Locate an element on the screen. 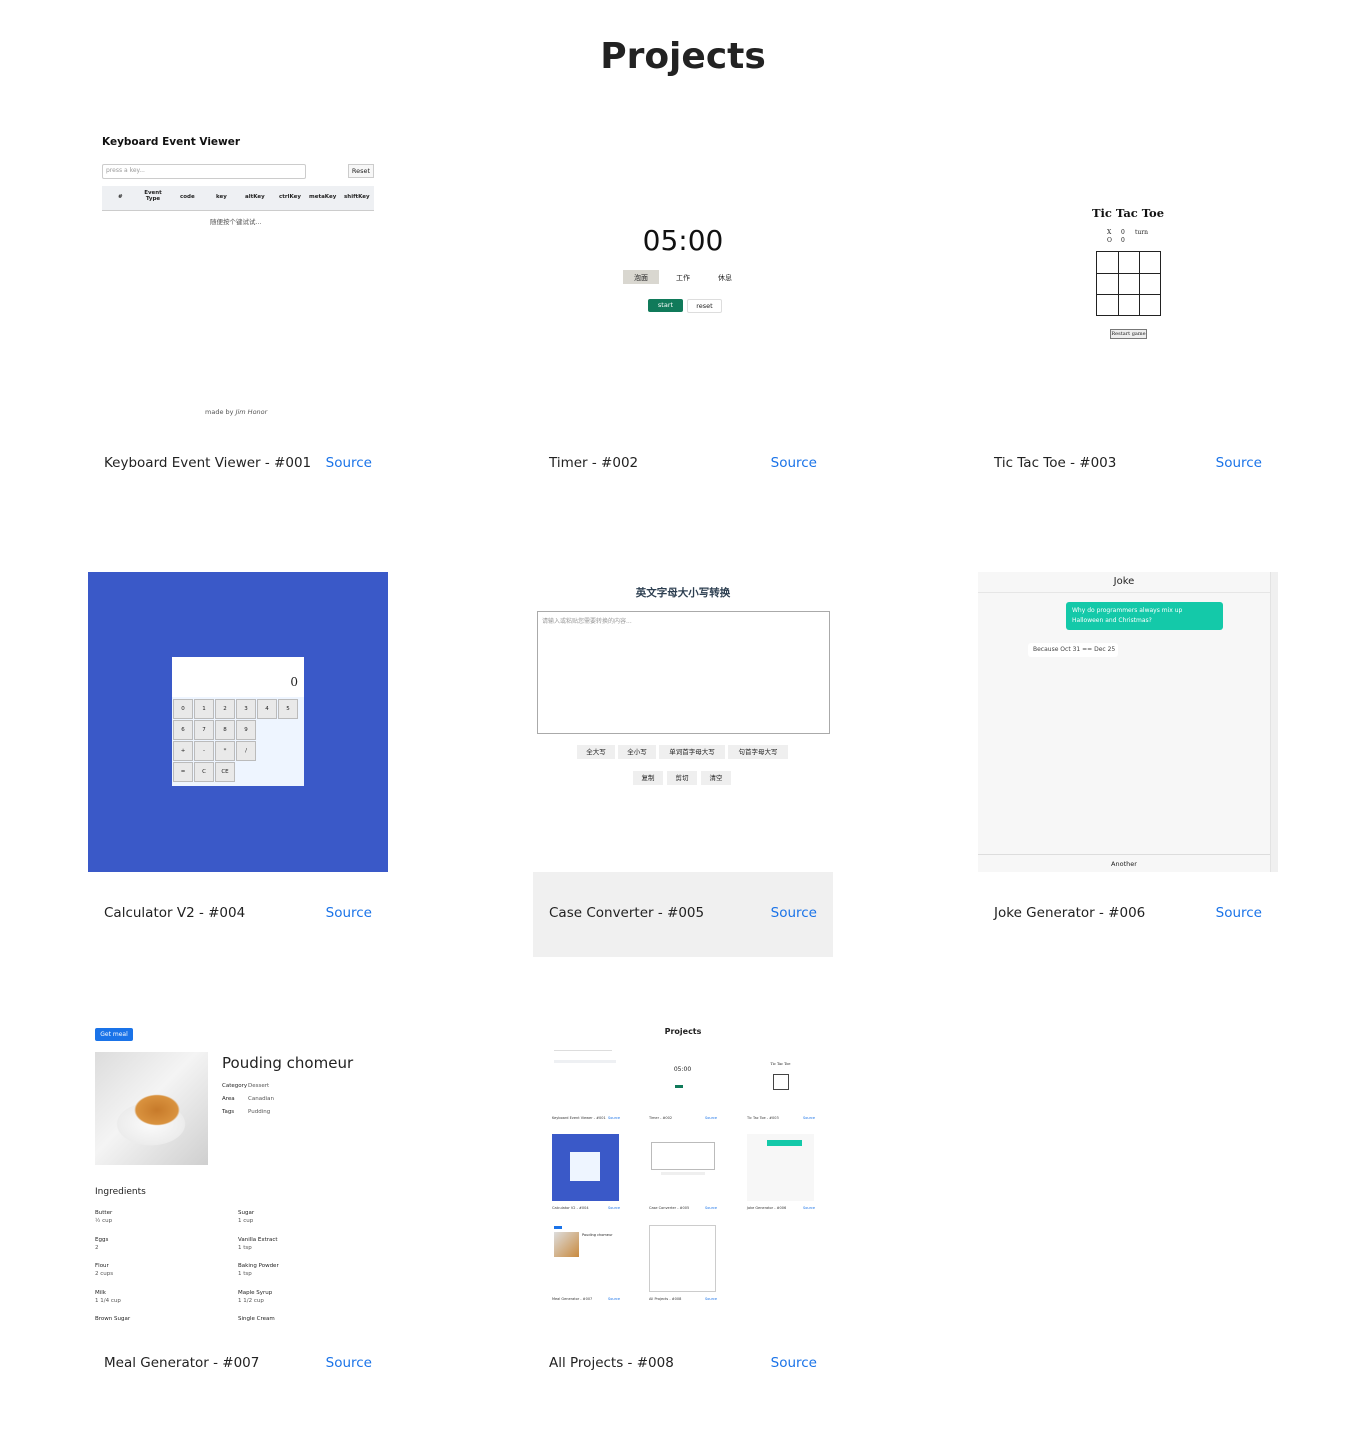 This screenshot has width=1366, height=1439. calc-key: + is located at coordinates (183, 751).